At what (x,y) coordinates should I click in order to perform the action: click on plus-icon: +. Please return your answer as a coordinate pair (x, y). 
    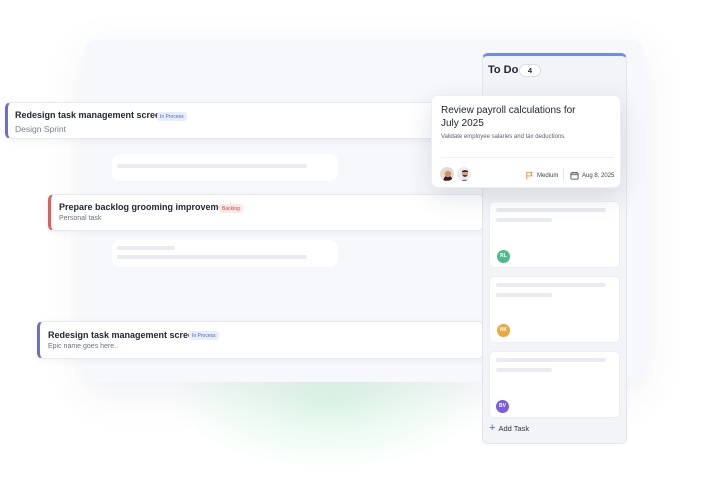
    Looking at the image, I should click on (492, 428).